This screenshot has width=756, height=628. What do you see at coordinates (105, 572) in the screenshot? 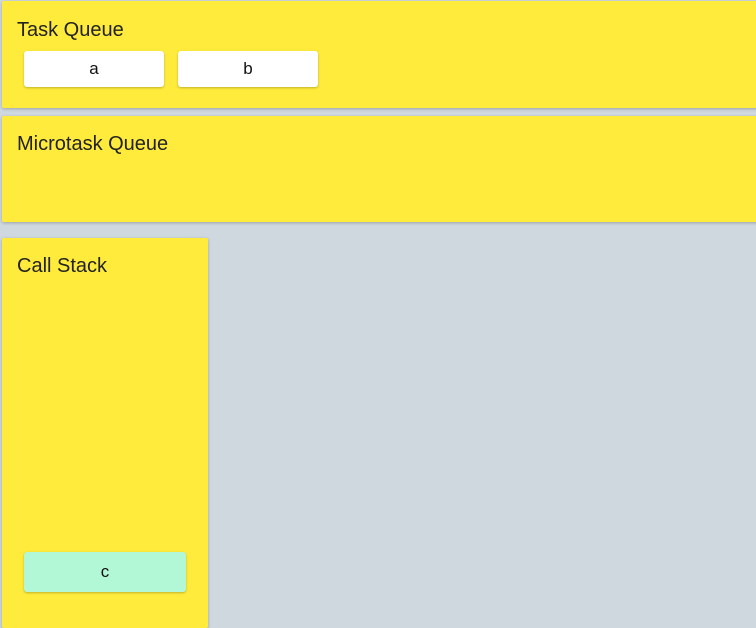
I see `stack-frame-c: c` at bounding box center [105, 572].